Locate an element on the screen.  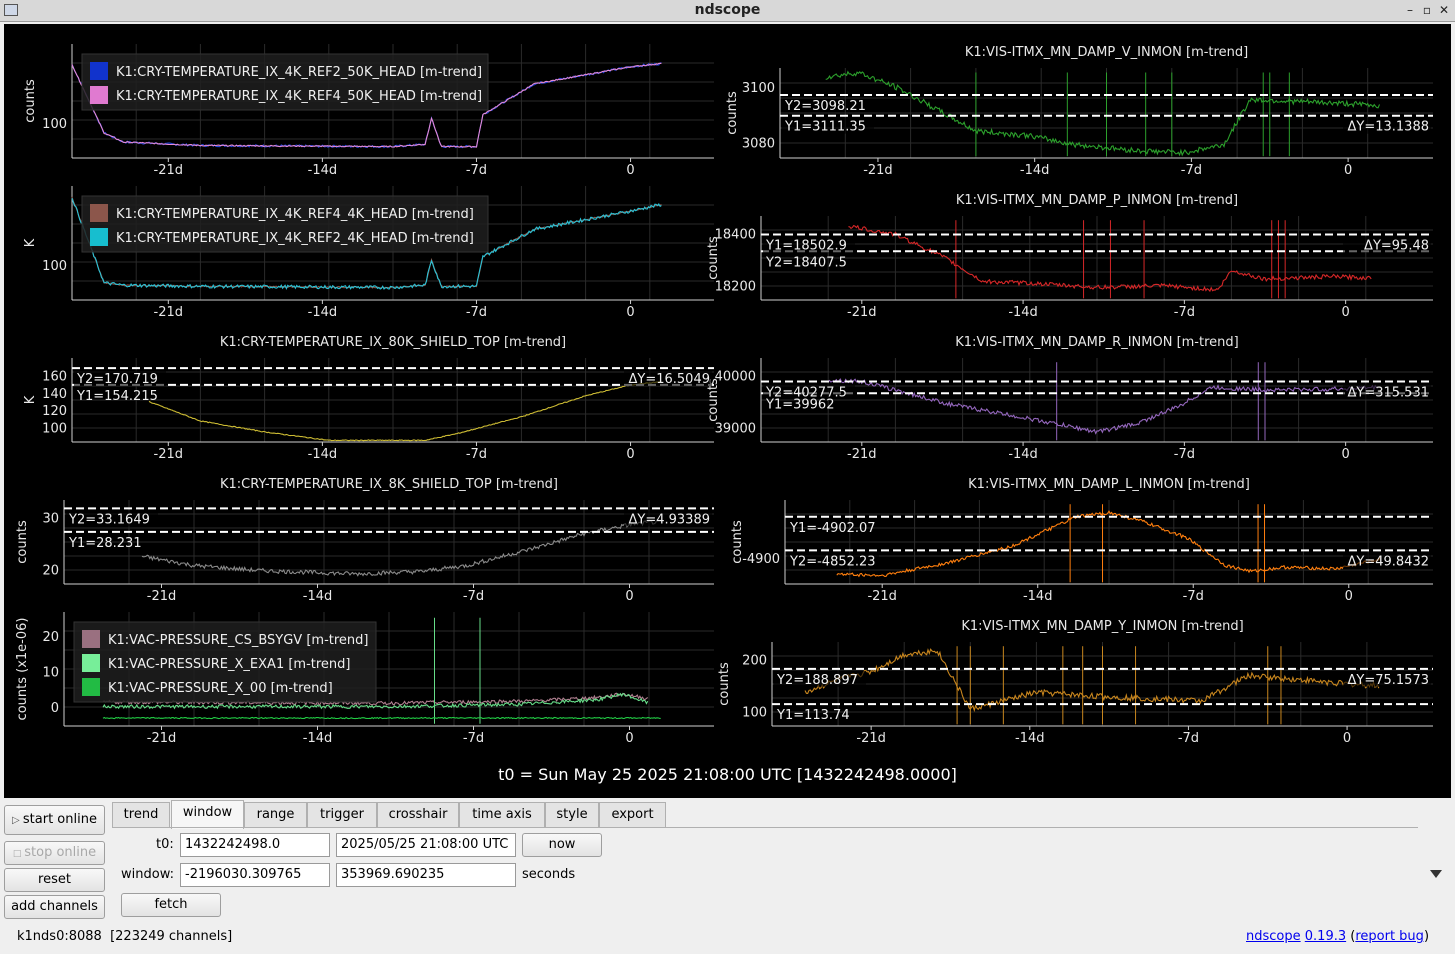
now-button: now is located at coordinates (562, 845).